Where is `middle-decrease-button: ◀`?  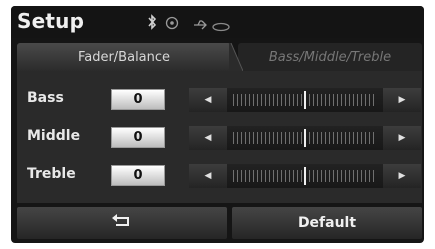
middle-decrease-button: ◀ is located at coordinates (208, 138).